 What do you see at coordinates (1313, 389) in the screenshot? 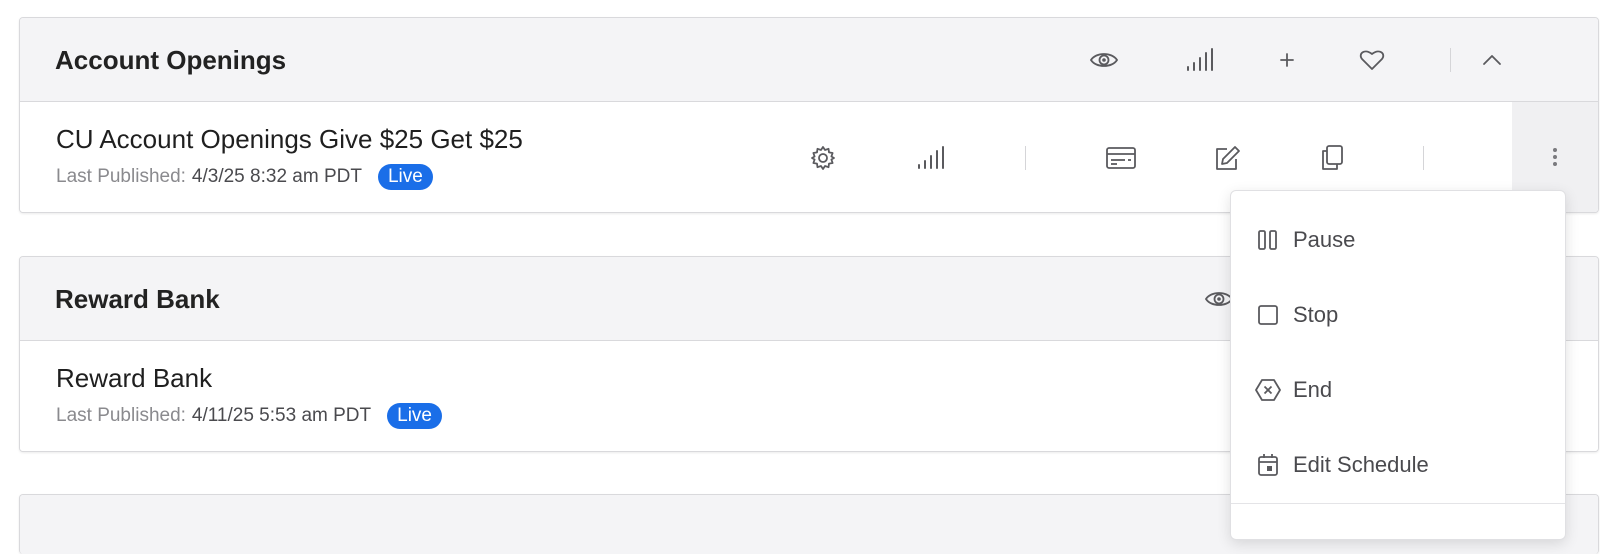
I see `menu-item-label: End` at bounding box center [1313, 389].